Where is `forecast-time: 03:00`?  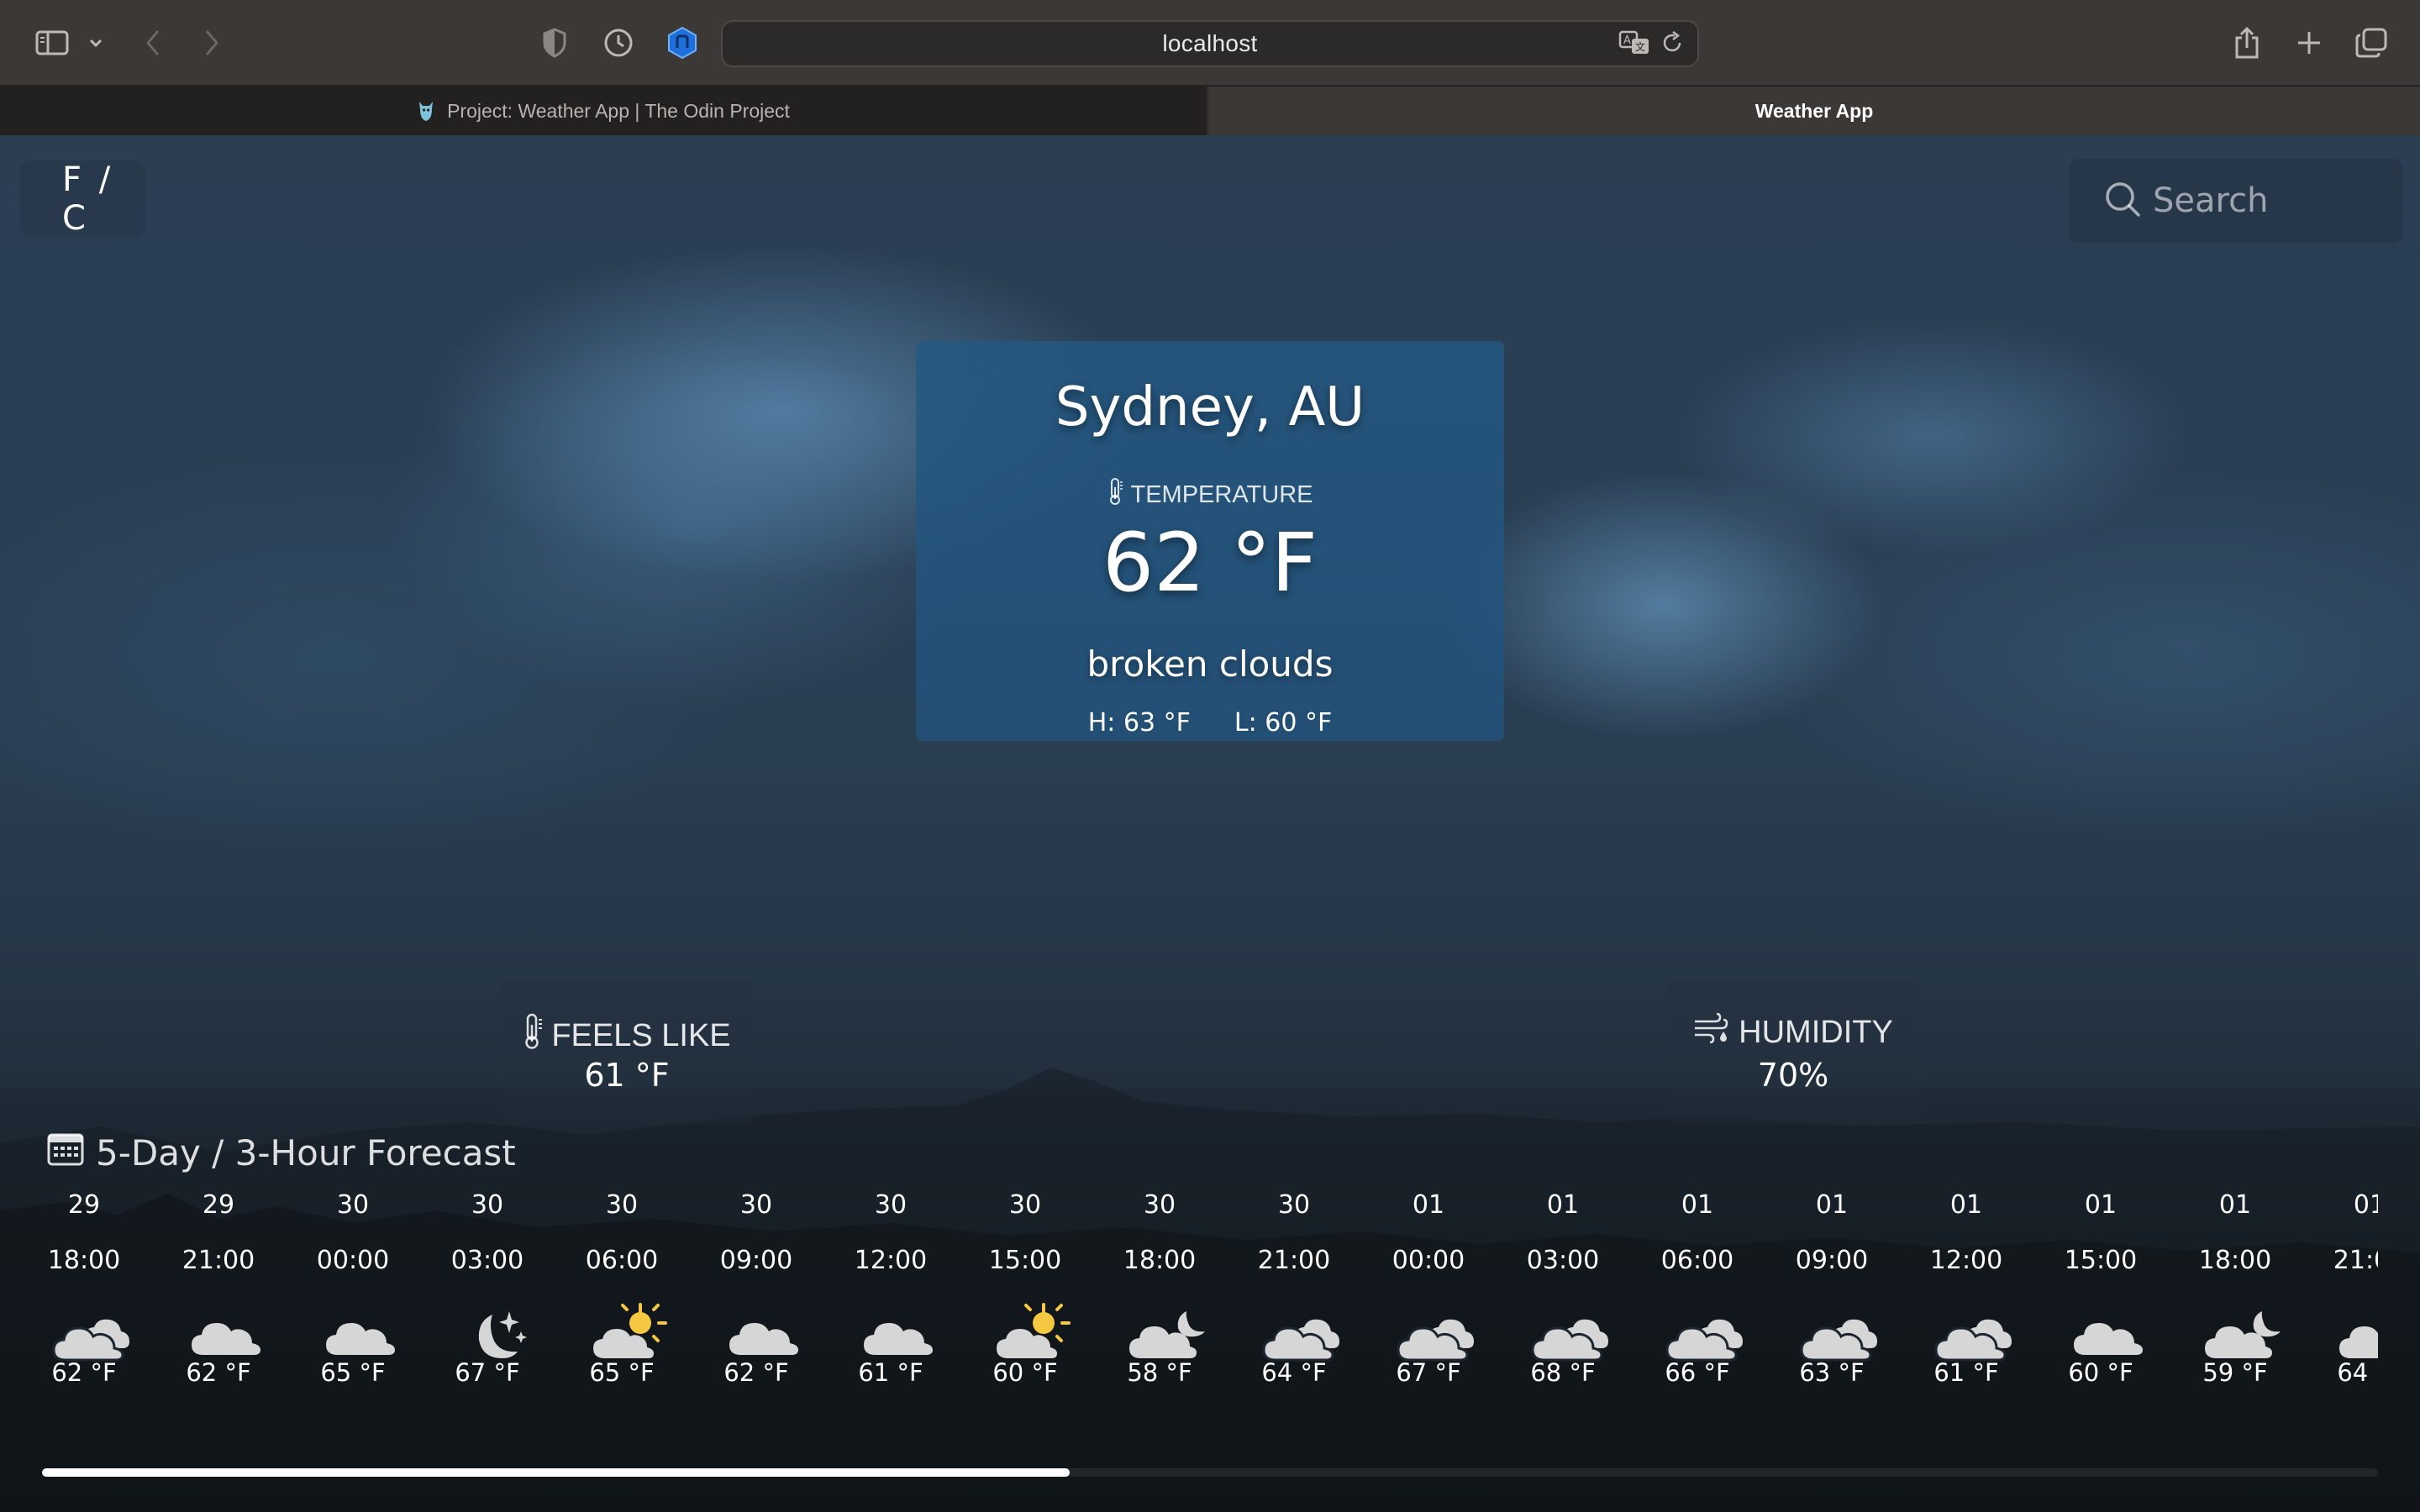
forecast-time: 03:00 is located at coordinates (487, 1260).